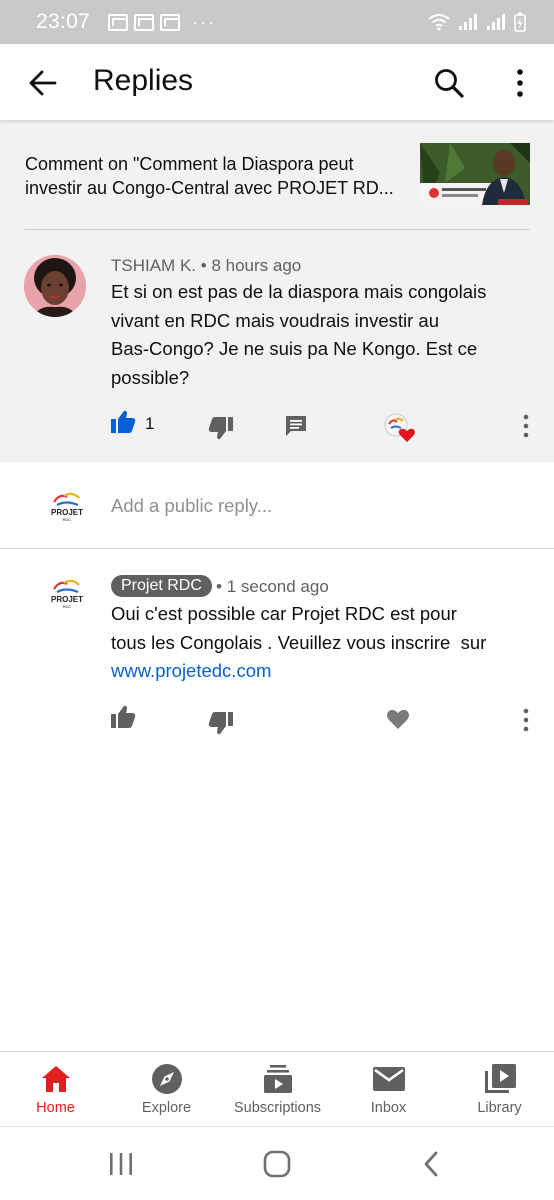 The height and width of the screenshot is (1200, 554). What do you see at coordinates (153, 265) in the screenshot?
I see `comment-author: TSHIAM K.` at bounding box center [153, 265].